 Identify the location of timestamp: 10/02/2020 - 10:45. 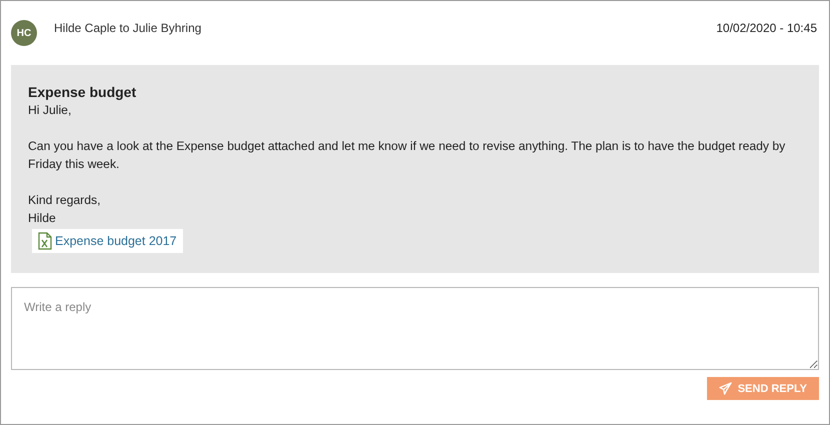
(766, 28).